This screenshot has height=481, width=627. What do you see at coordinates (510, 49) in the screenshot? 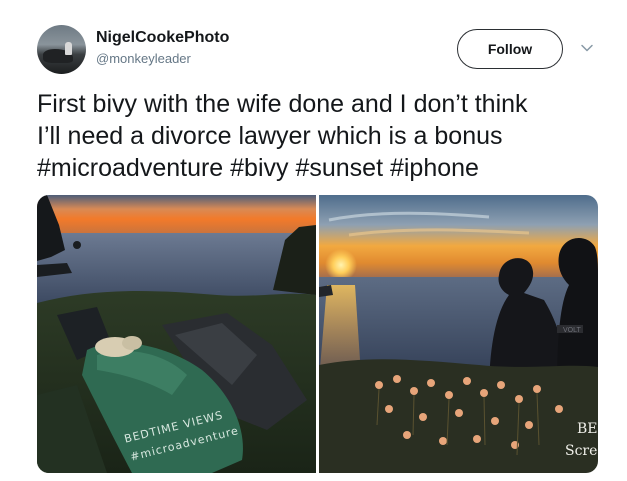
I see `follow-button: Follow` at bounding box center [510, 49].